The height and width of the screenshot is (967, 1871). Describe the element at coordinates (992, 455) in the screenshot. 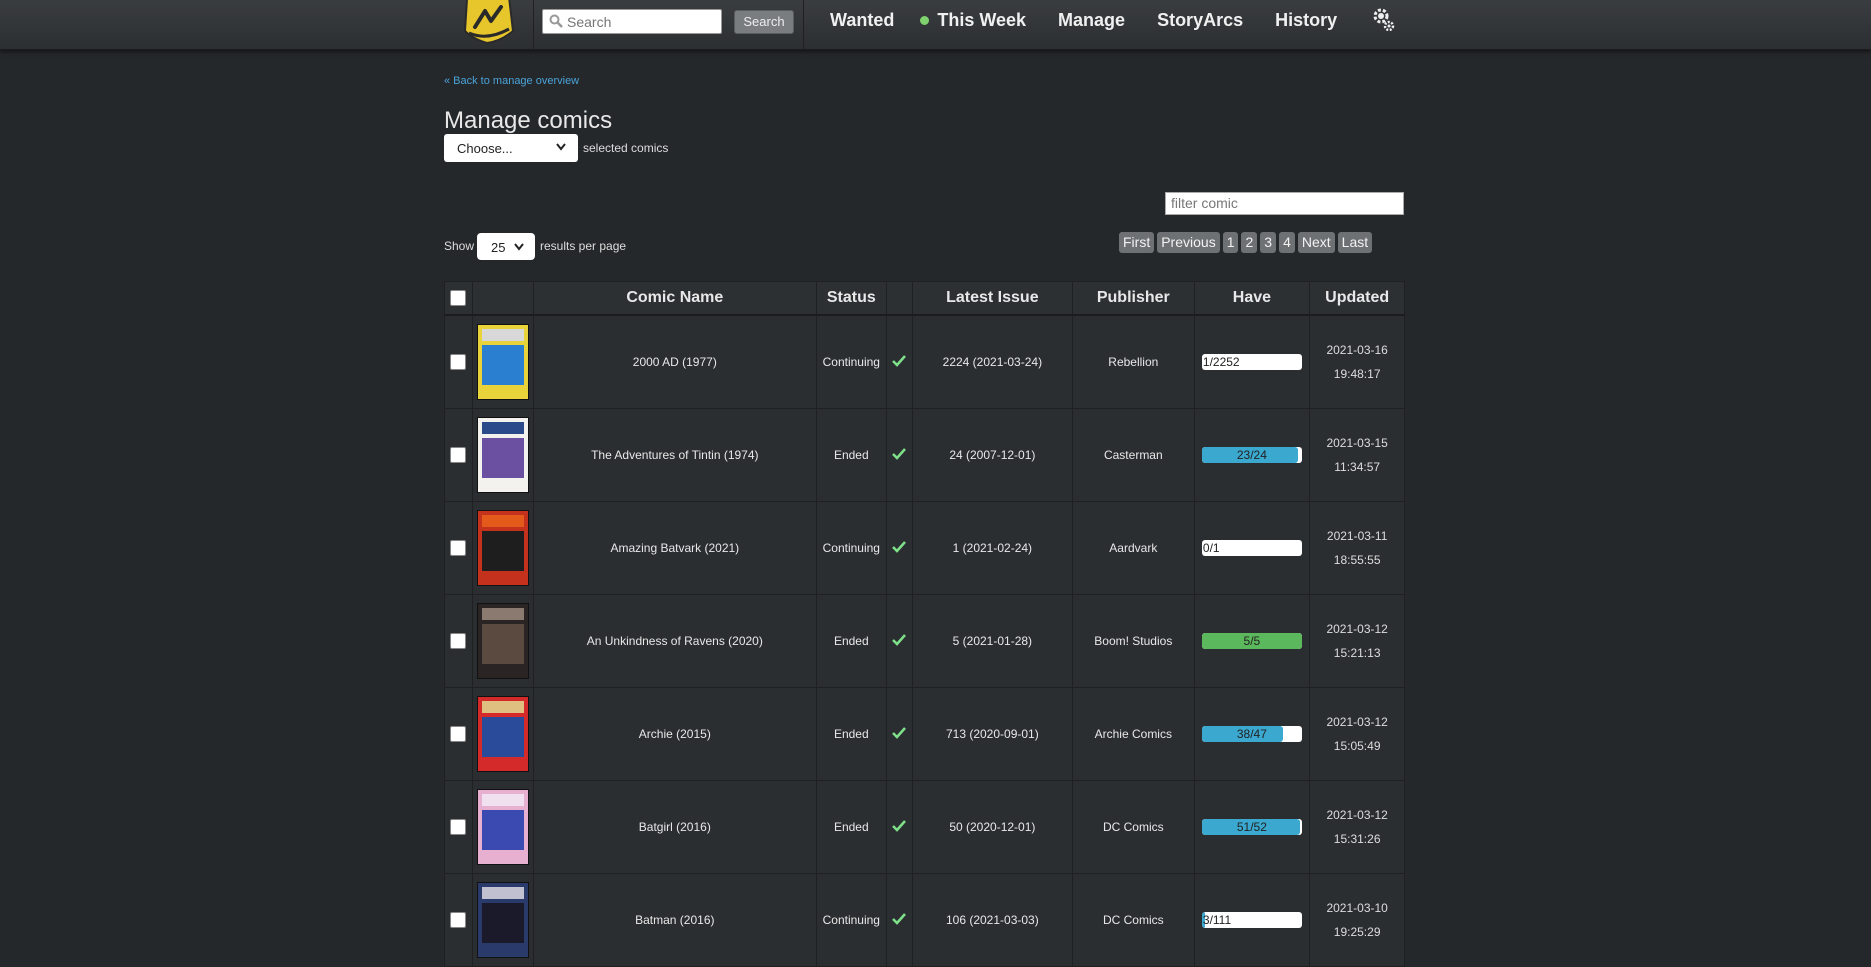

I see `latest-issue-cell: 24 (2007-12-01)` at that location.